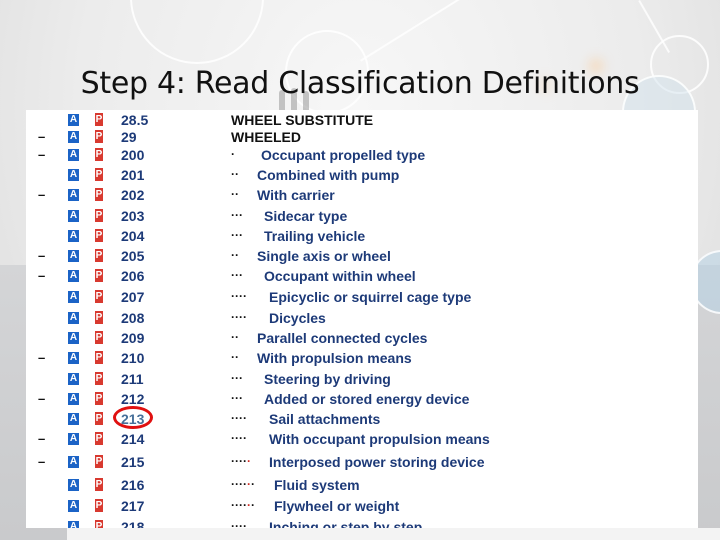 Image resolution: width=720 pixels, height=540 pixels. Describe the element at coordinates (129, 137) in the screenshot. I see `subclass-code-link: 29` at that location.